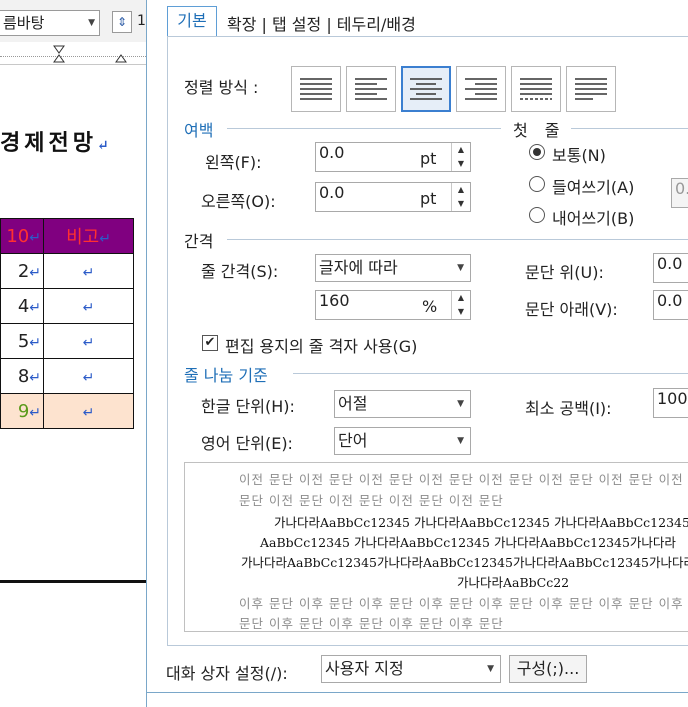 This screenshot has height=707, width=688. I want to click on table-row: 5↵ ↵, so click(67, 341).